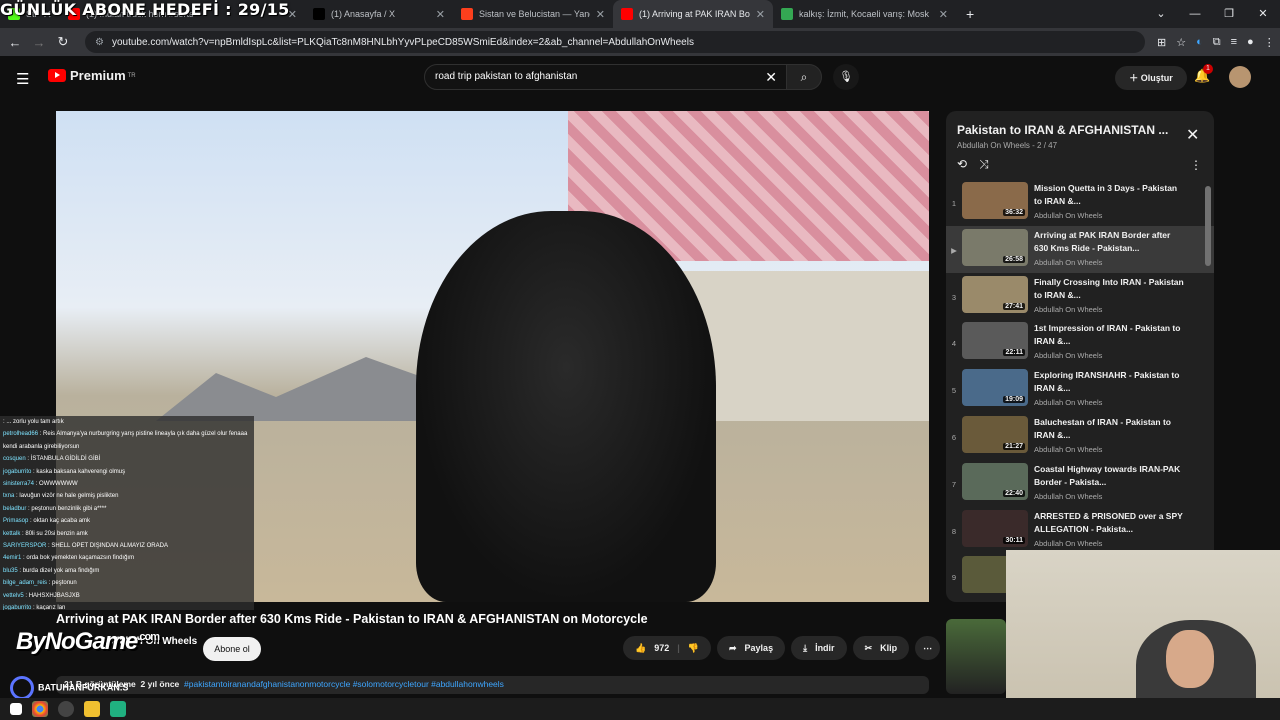  Describe the element at coordinates (148, 637) in the screenshot. I see `bynogame-suffix: .com` at that location.